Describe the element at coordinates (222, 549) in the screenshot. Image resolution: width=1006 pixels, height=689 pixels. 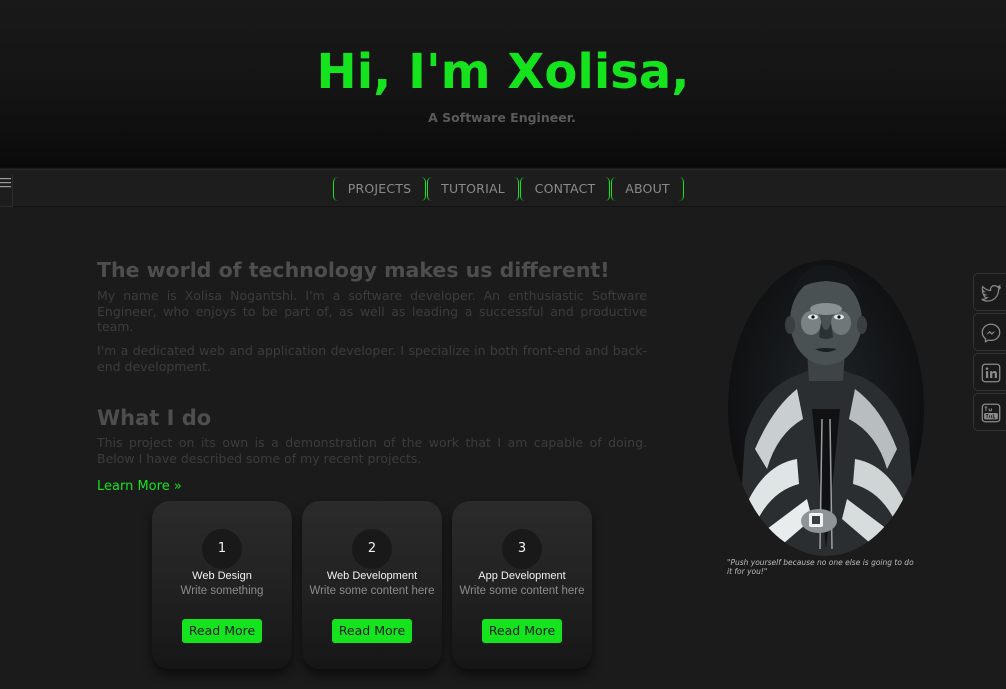
I see `card-number-badge: 1` at that location.